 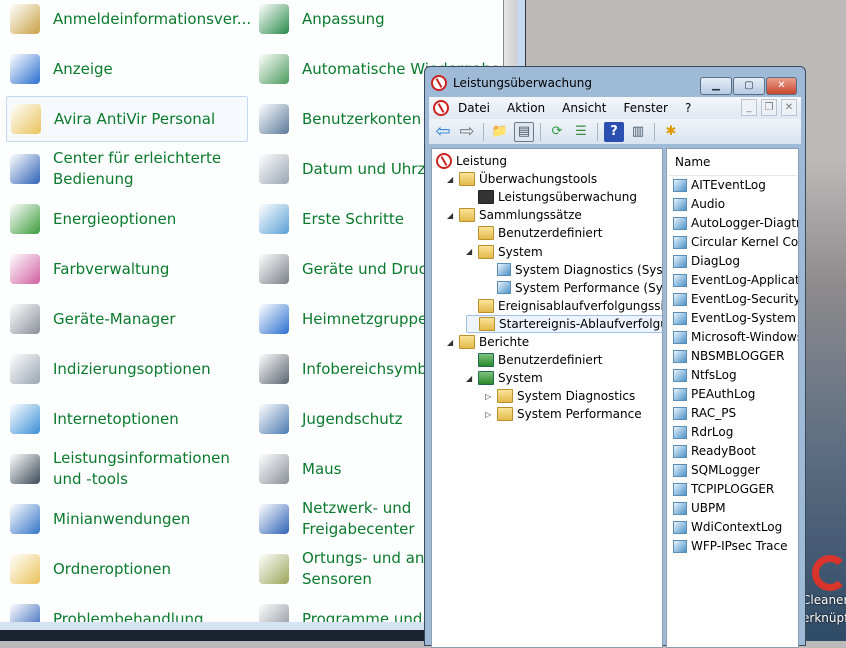 What do you see at coordinates (274, 69) in the screenshot?
I see `autoplay-icon` at bounding box center [274, 69].